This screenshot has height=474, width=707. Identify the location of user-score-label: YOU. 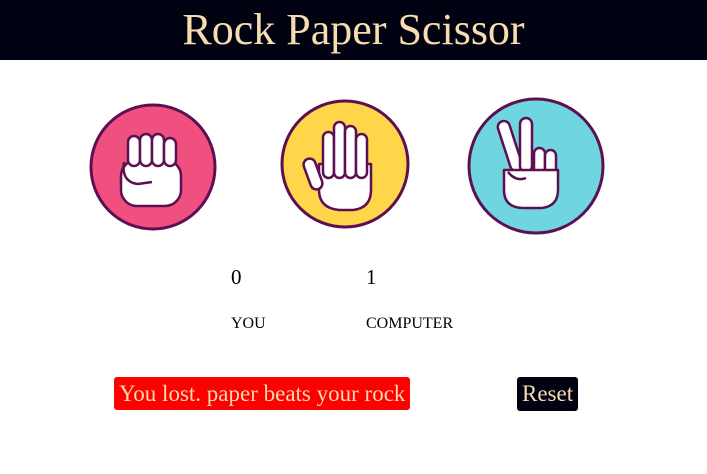
(248, 323).